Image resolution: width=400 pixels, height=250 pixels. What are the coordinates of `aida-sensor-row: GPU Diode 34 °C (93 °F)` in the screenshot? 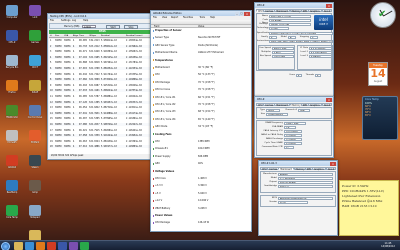 It's located at (202, 126).